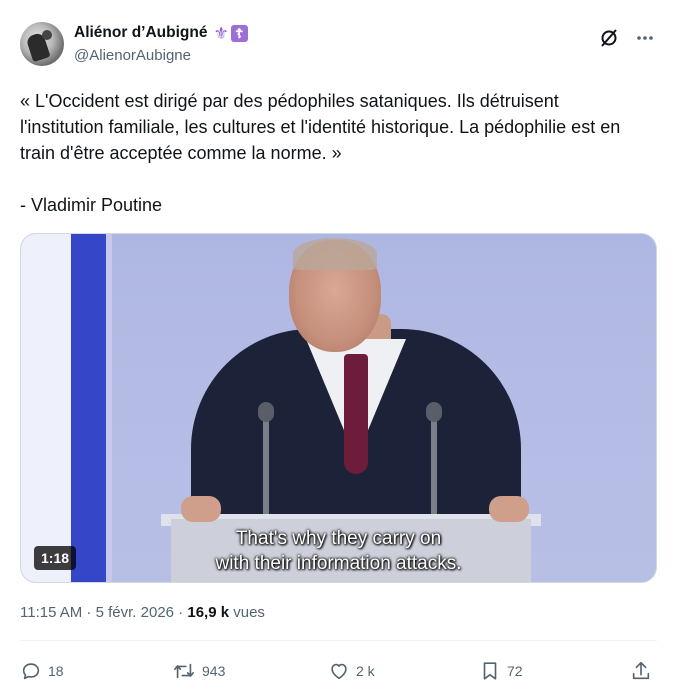 The image size is (675, 697). What do you see at coordinates (201, 509) in the screenshot?
I see `speaker-left-hand` at bounding box center [201, 509].